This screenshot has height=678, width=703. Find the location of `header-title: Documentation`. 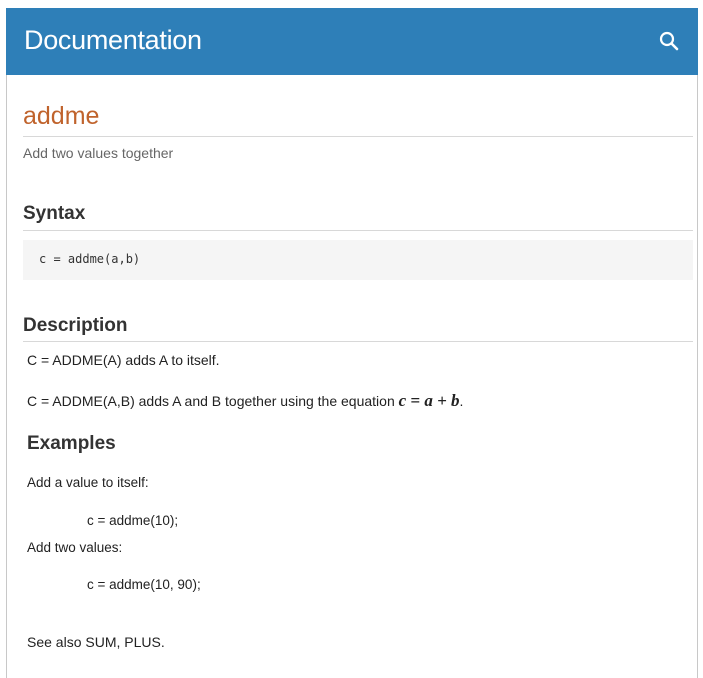

header-title: Documentation is located at coordinates (113, 40).